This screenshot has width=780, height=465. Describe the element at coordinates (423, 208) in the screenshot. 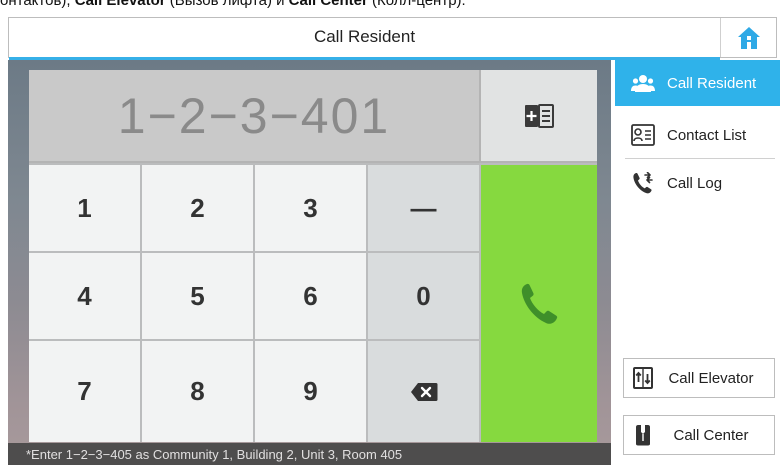

I see `key-dash: —` at that location.